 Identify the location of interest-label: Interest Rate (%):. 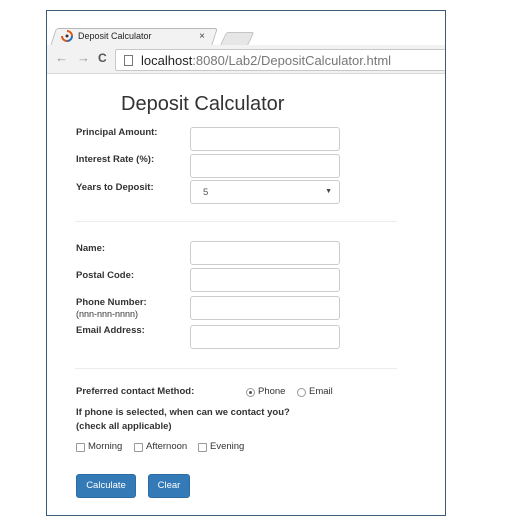
(115, 159).